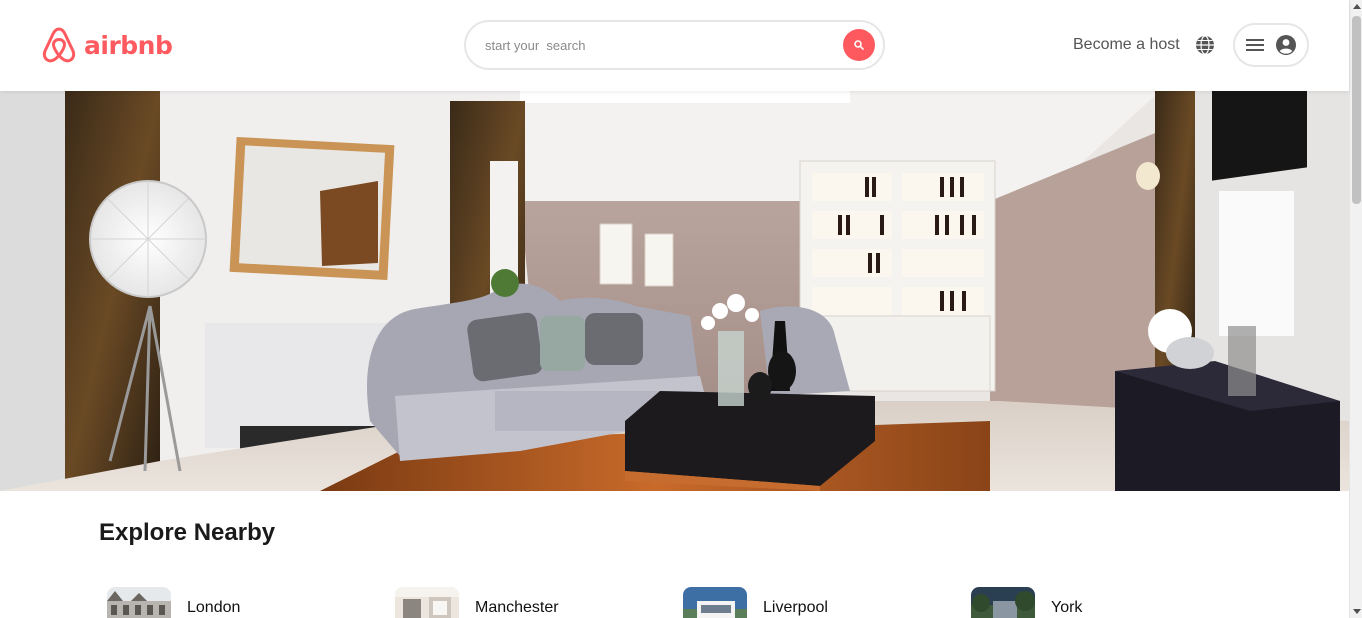 The width and height of the screenshot is (1362, 618). Describe the element at coordinates (187, 532) in the screenshot. I see `explore-nearby-heading: Explore Nearby` at that location.